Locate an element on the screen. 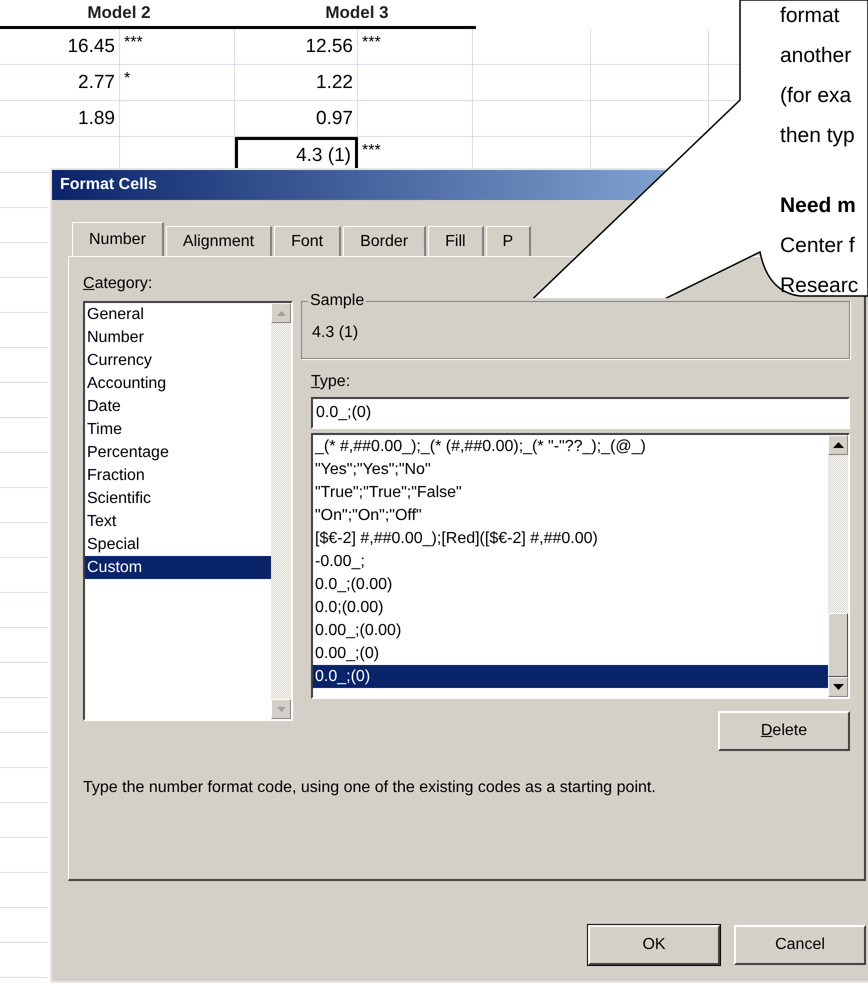  tab: Alignment is located at coordinates (219, 241).